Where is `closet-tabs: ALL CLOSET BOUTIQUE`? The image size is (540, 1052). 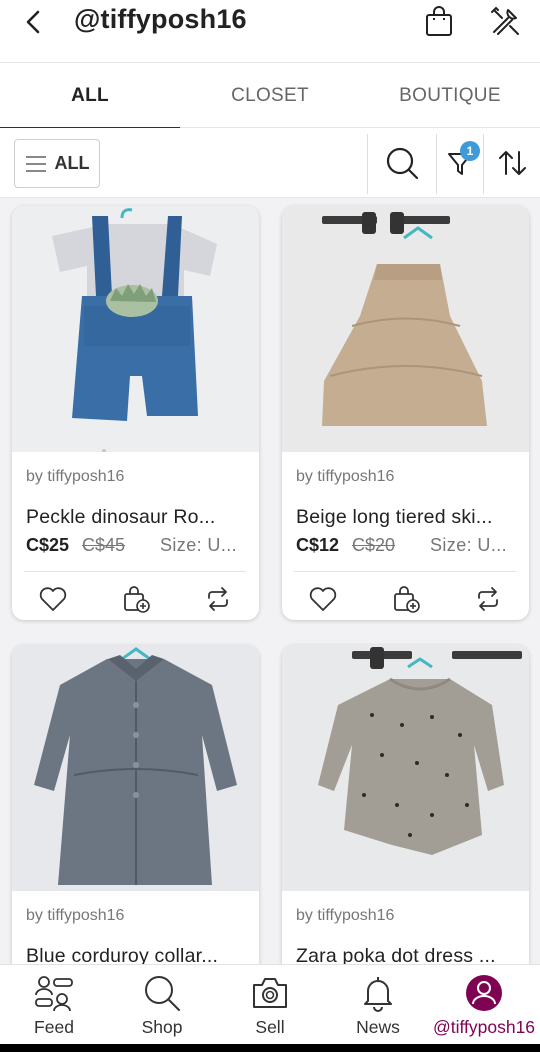
closet-tabs: ALL CLOSET BOUTIQUE is located at coordinates (270, 96).